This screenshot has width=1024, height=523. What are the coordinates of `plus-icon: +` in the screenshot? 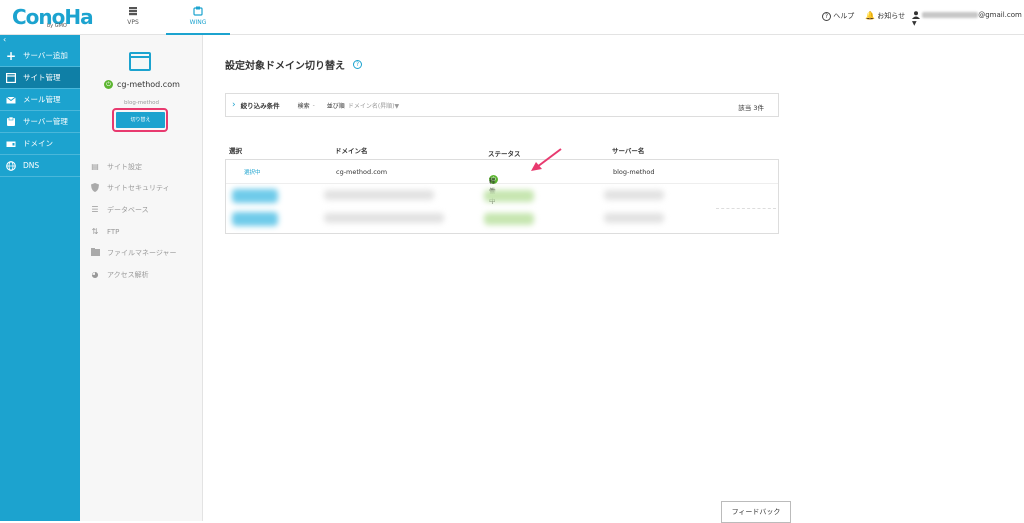 It's located at (11, 55).